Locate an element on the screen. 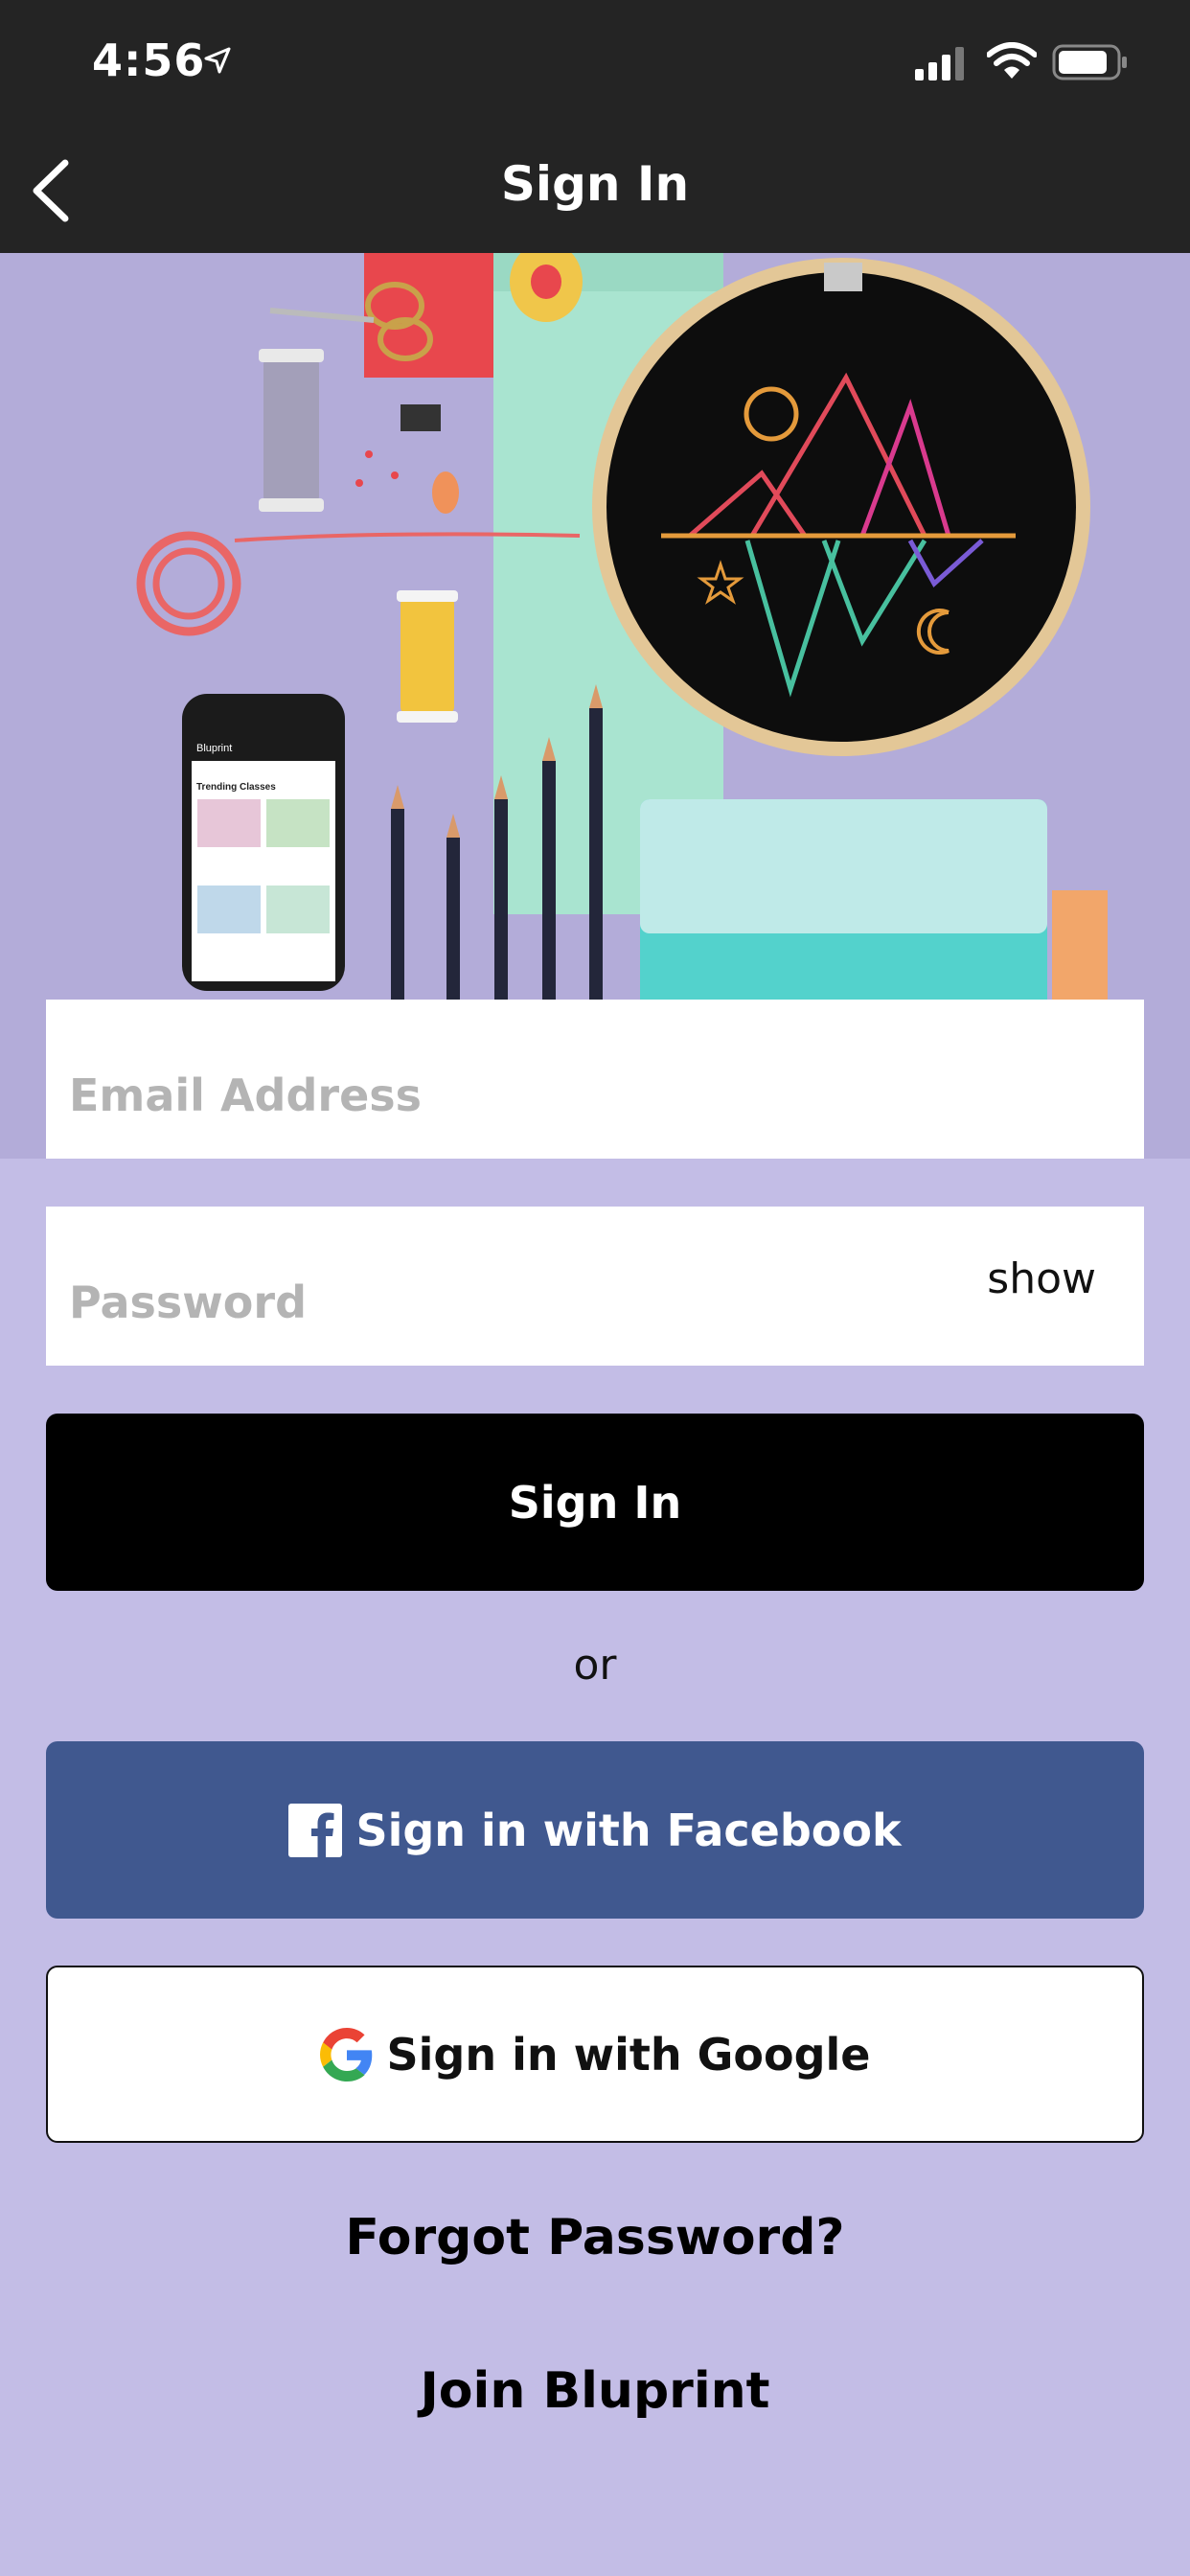 The height and width of the screenshot is (2576, 1190). sign-in-button: Sign In is located at coordinates (595, 1502).